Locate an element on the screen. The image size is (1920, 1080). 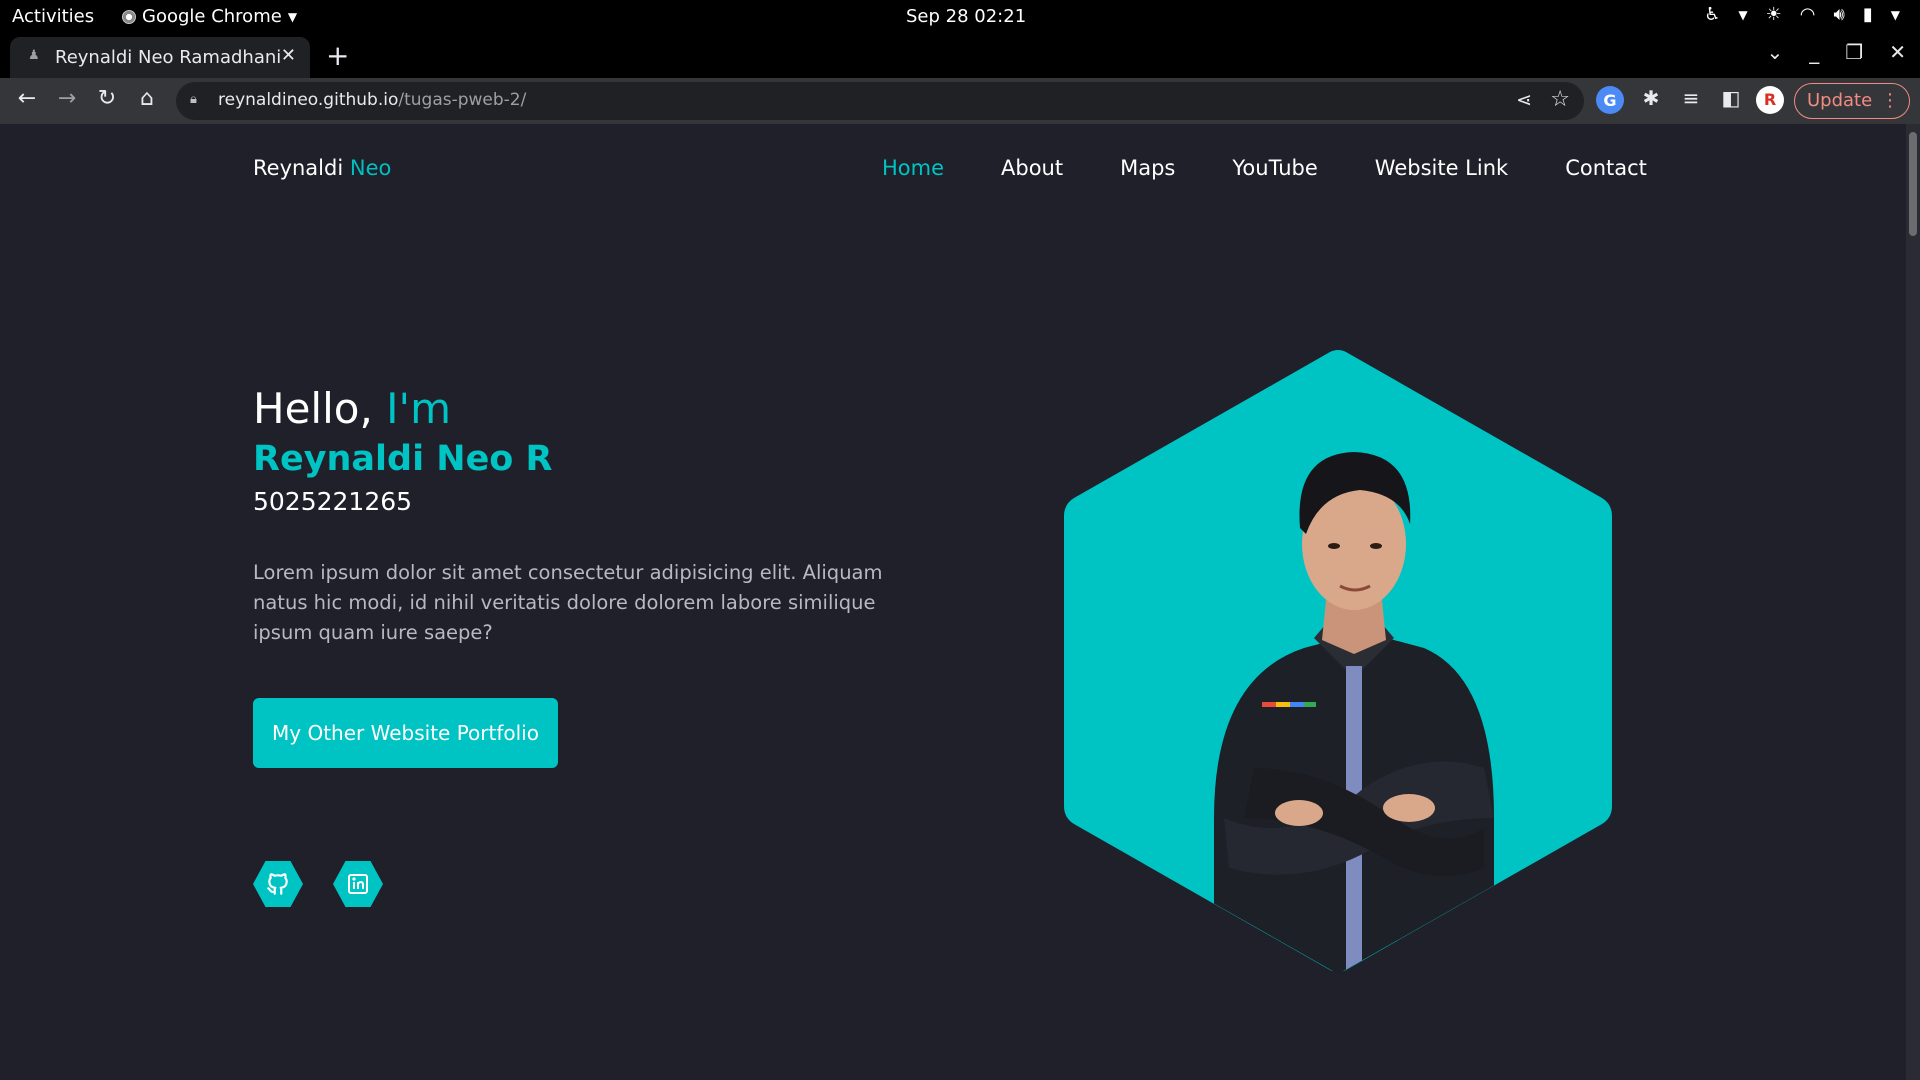
accessibility-icon: ♿ is located at coordinates (1712, 14).